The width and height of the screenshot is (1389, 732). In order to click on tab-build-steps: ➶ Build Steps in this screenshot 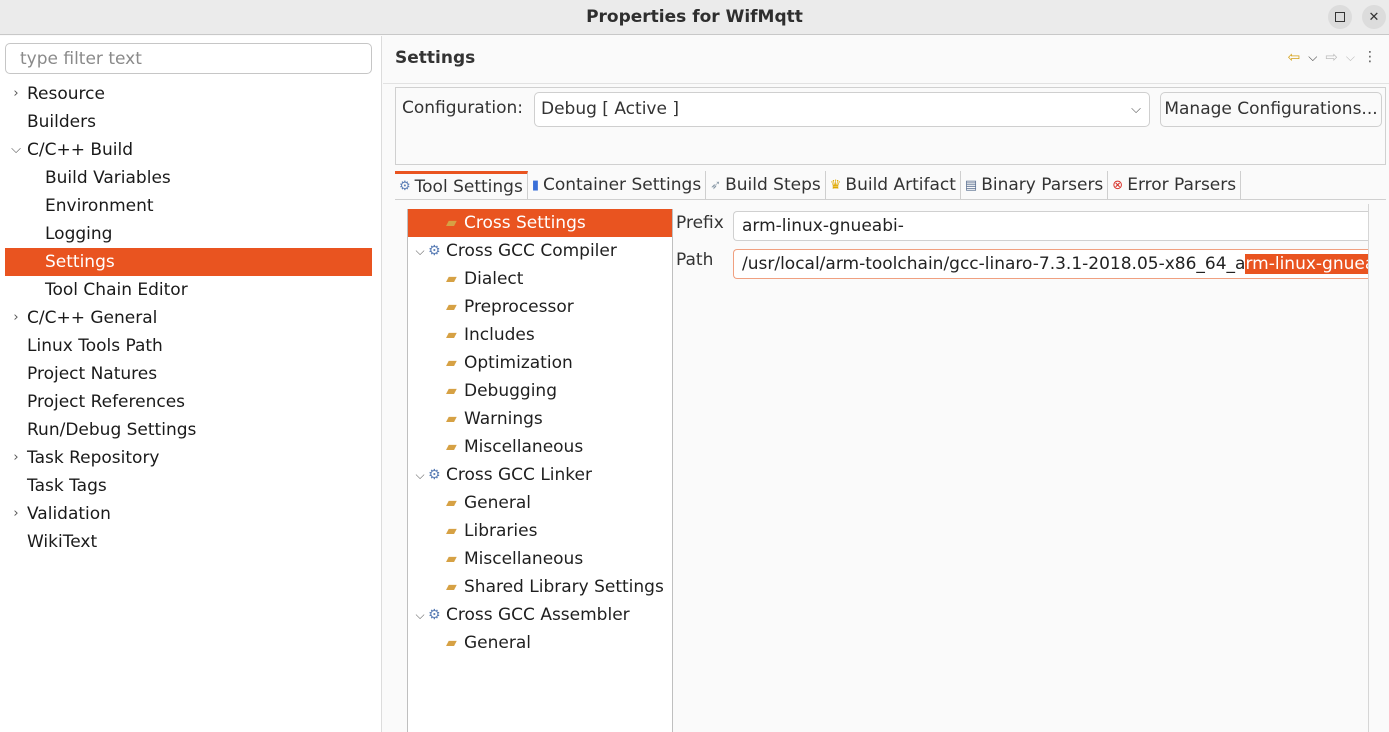, I will do `click(766, 185)`.